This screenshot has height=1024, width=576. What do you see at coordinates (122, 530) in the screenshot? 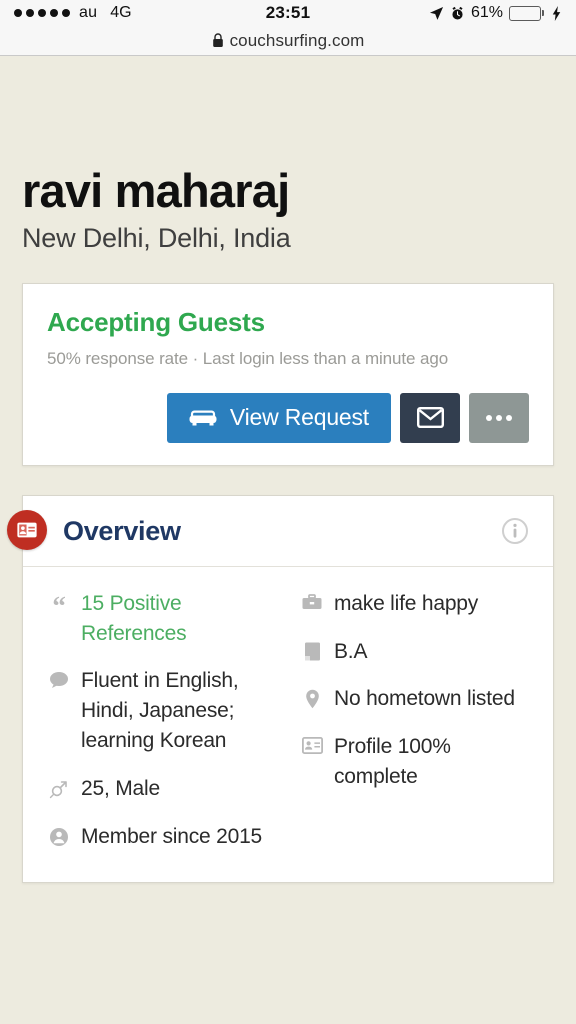
I see `overview-title: Overview` at bounding box center [122, 530].